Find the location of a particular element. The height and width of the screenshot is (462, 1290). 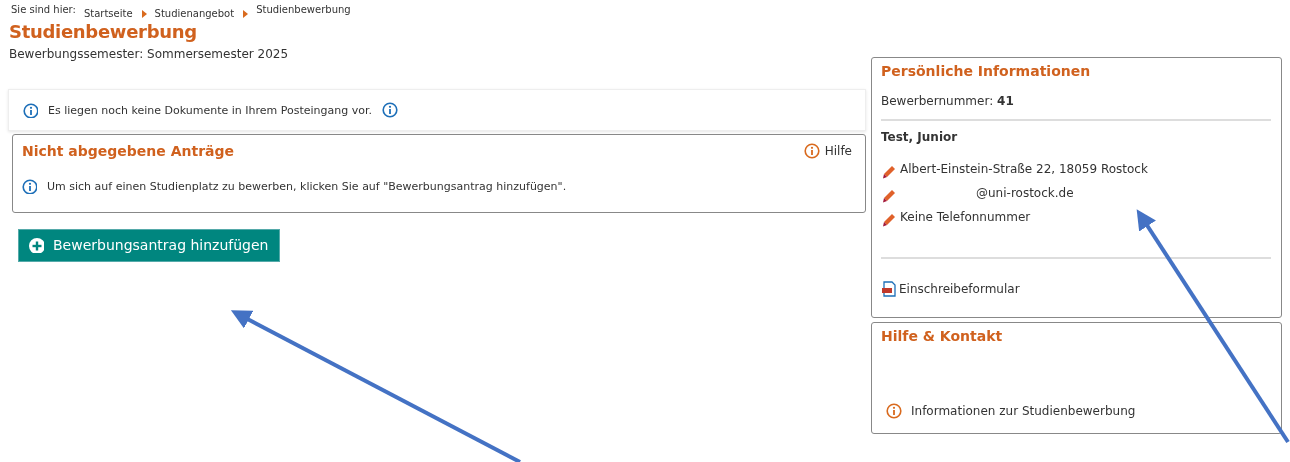

applicant-name: Test, Junior is located at coordinates (920, 137).